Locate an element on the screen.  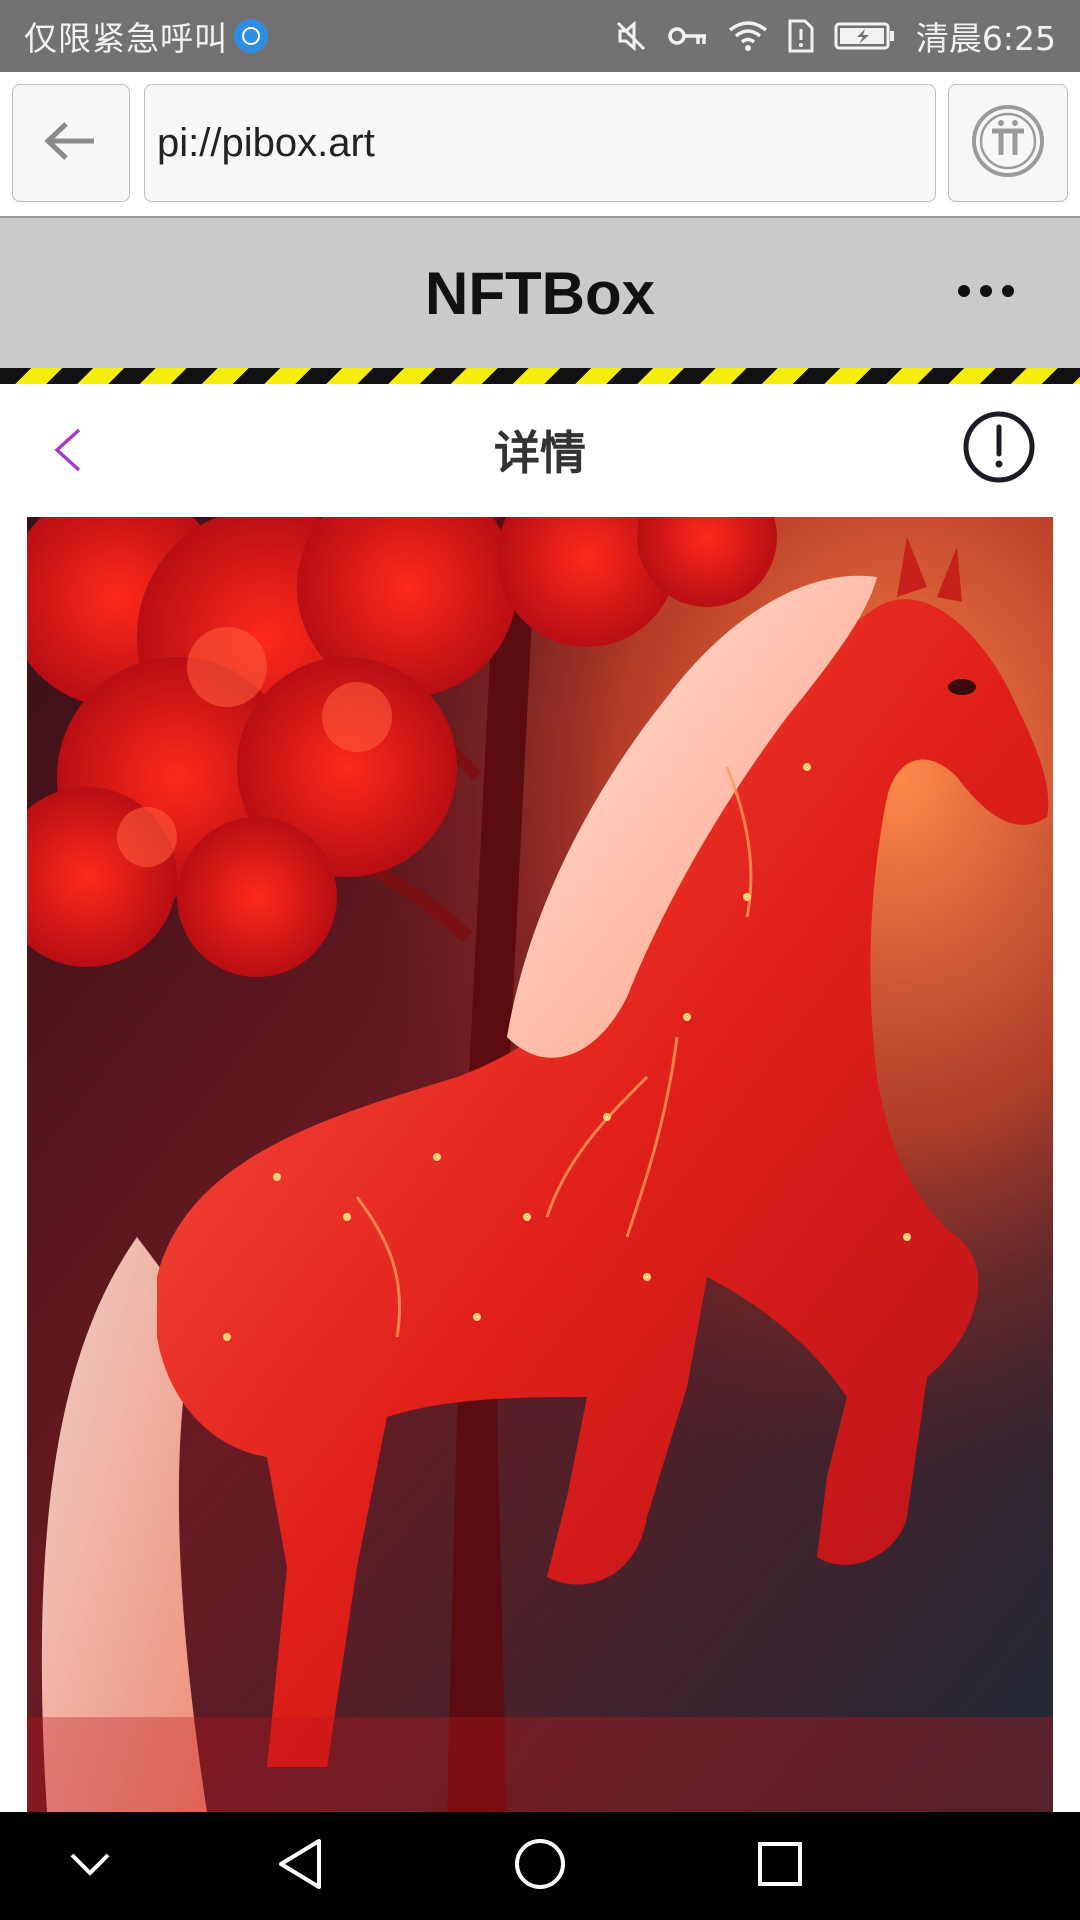
collapse-icon is located at coordinates (90, 1866).